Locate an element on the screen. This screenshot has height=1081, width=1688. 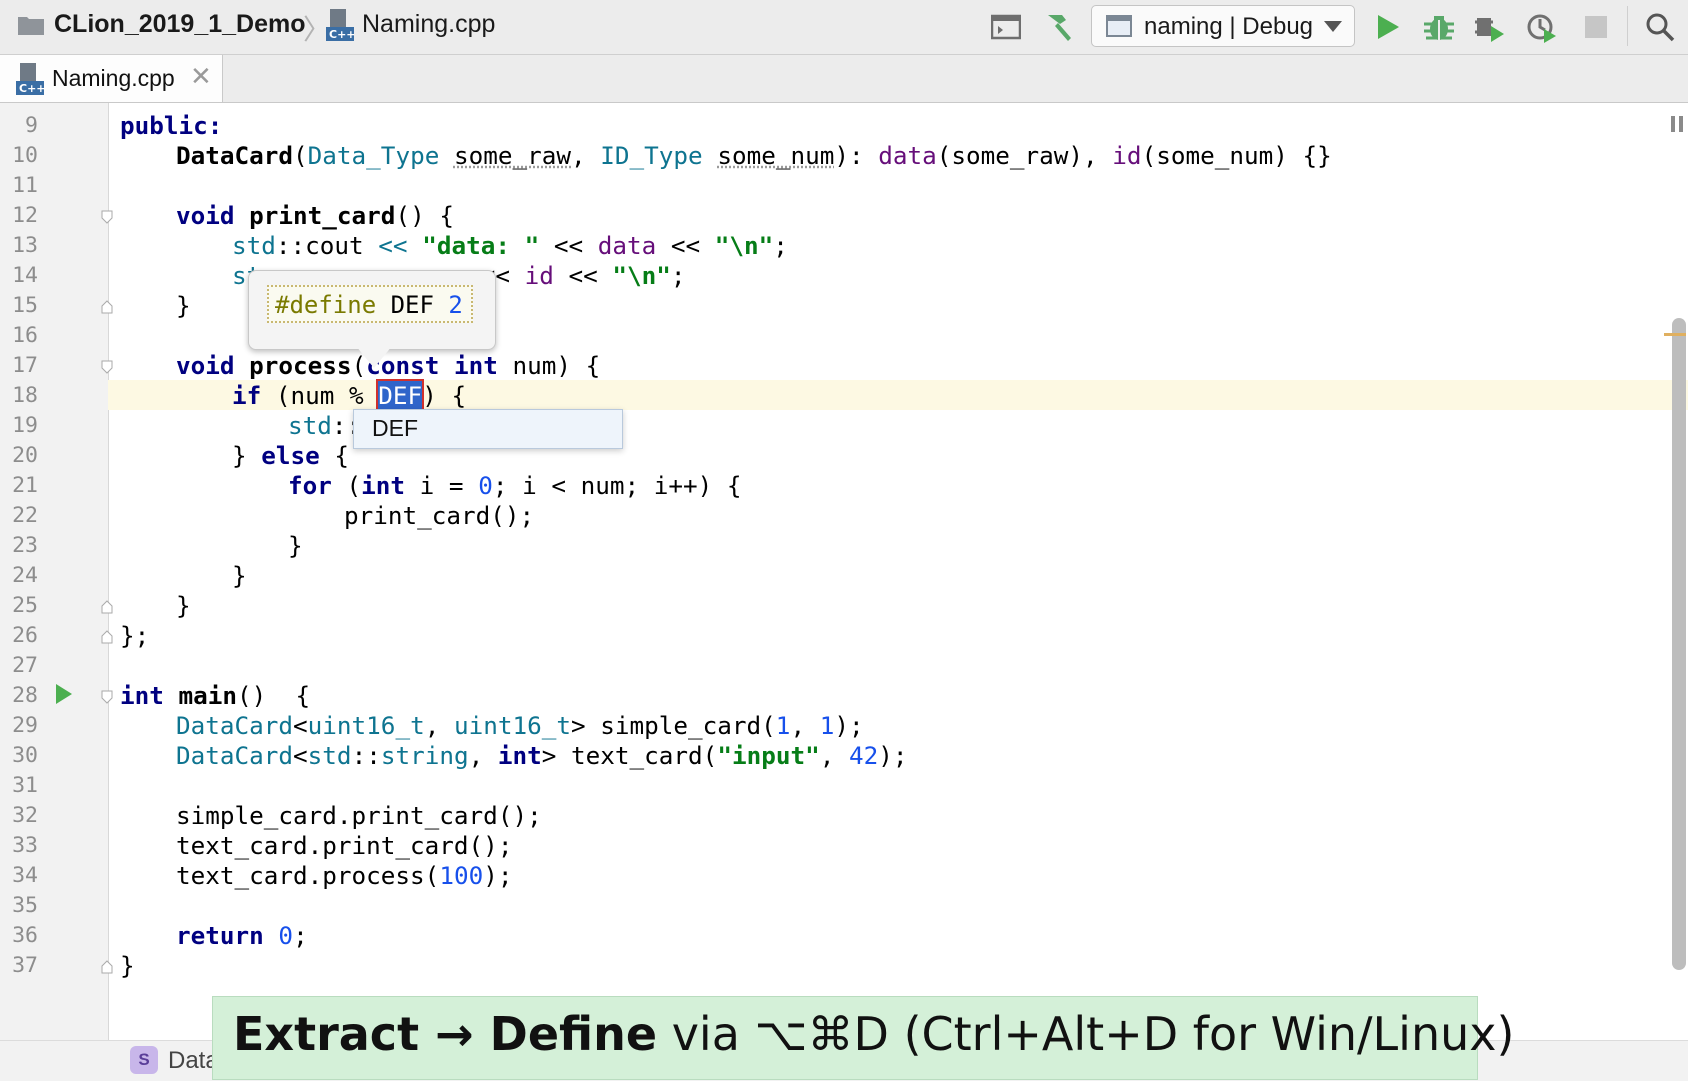
code-line: }; is located at coordinates (134, 636).